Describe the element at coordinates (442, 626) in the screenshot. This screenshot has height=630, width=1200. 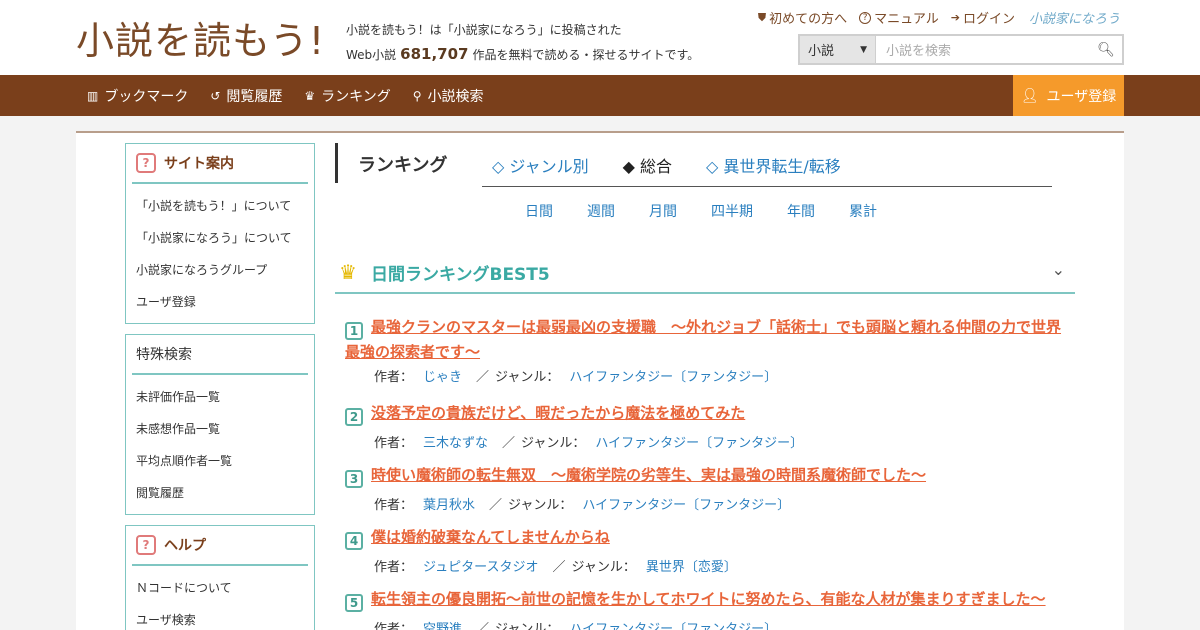
I see `author-link: 空野進` at that location.